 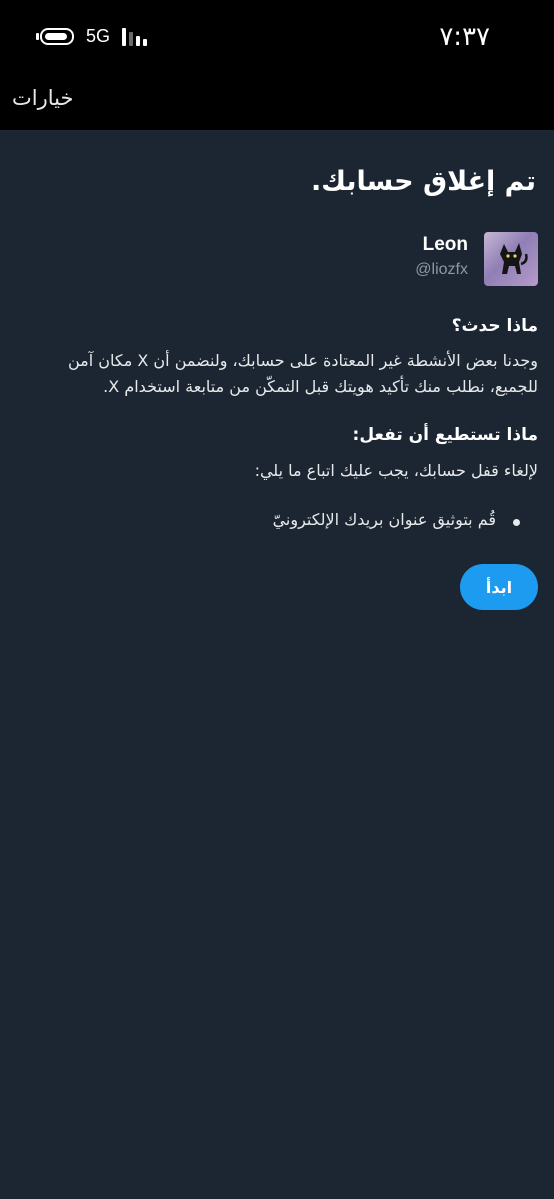 I want to click on battery-icon, so click(x=57, y=36).